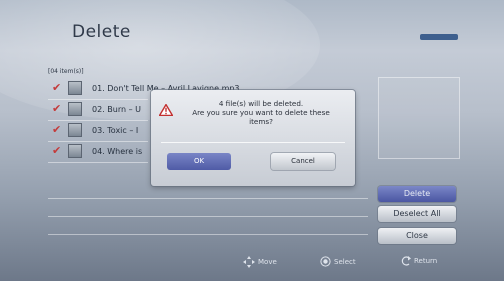 This screenshot has width=504, height=281. I want to click on file-name: 04. Where is, so click(117, 151).